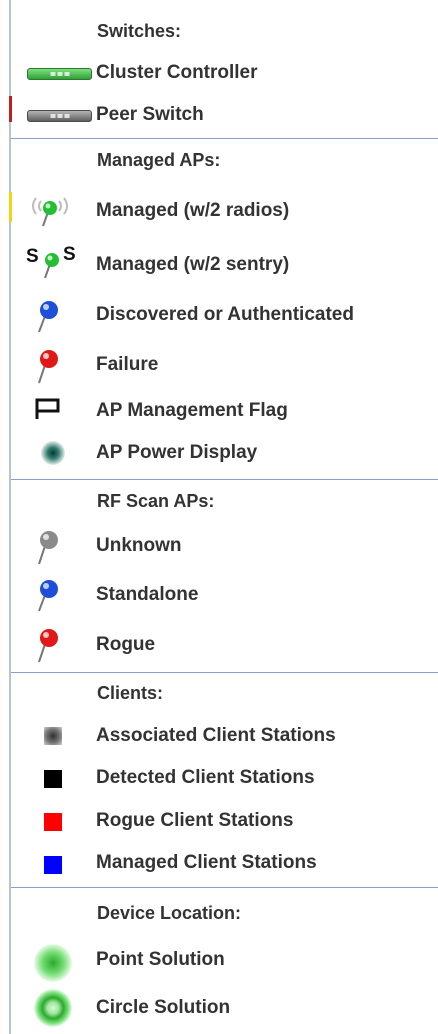 This screenshot has height=1034, width=438. Describe the element at coordinates (53, 822) in the screenshot. I see `red-square-icon` at that location.